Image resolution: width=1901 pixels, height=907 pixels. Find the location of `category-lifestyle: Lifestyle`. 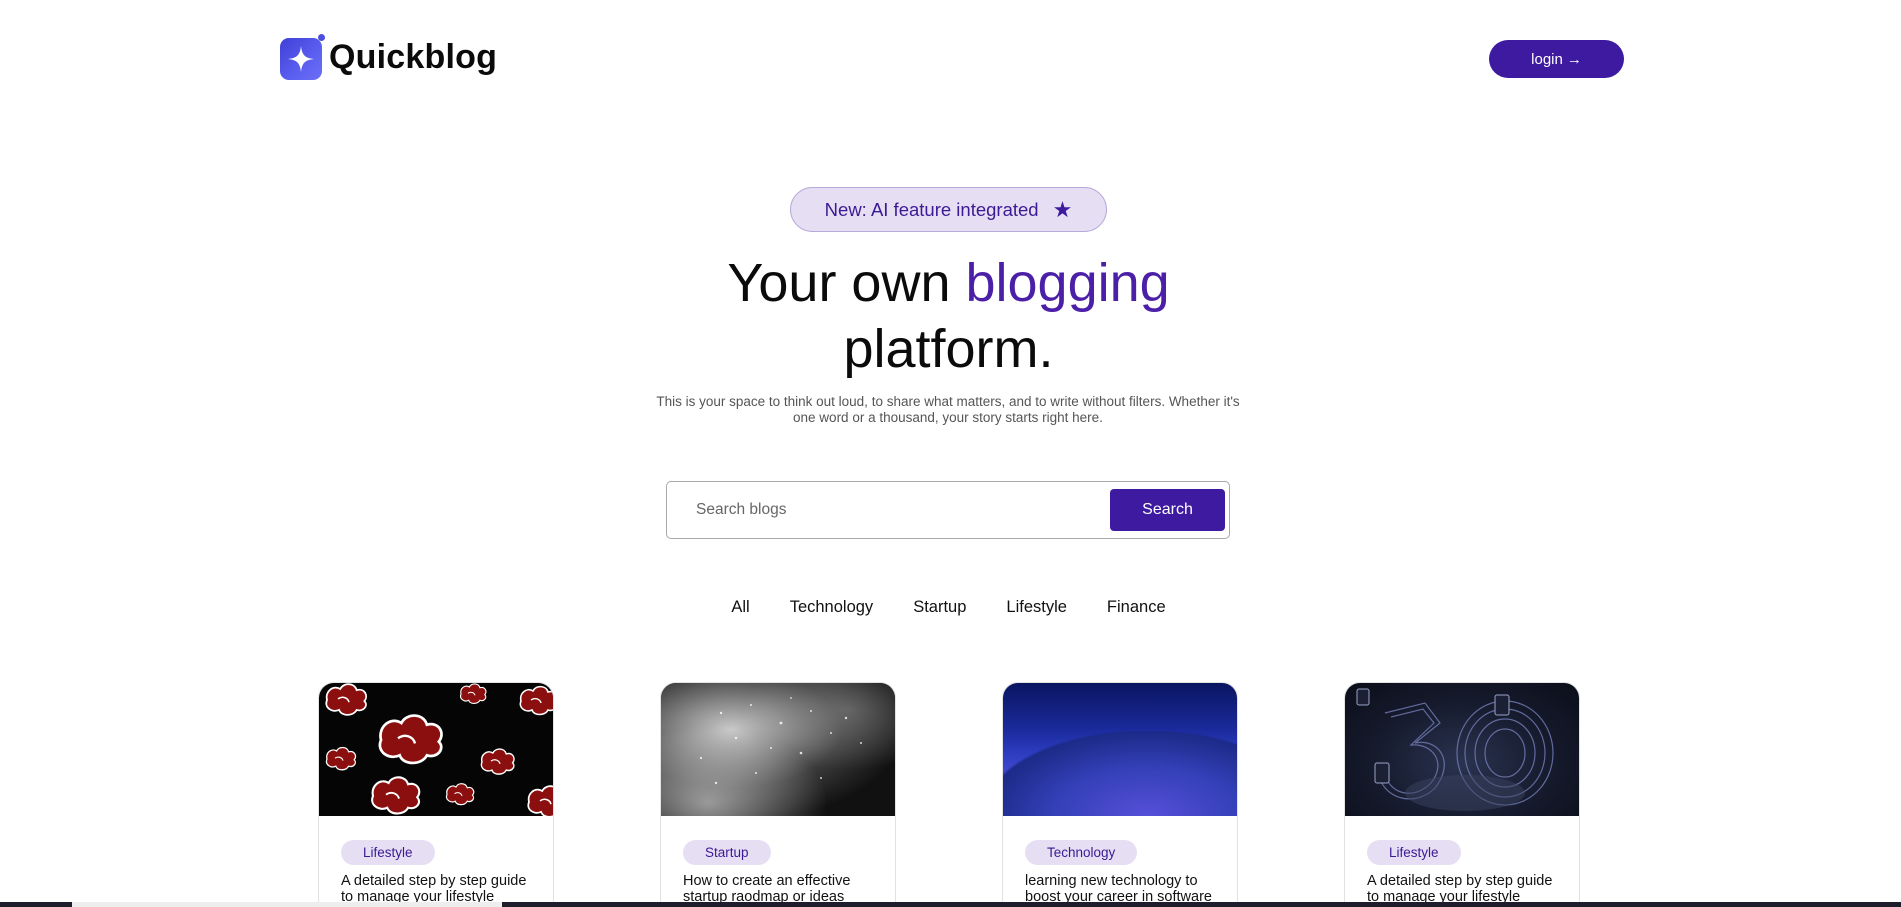

category-lifestyle: Lifestyle is located at coordinates (1036, 607).